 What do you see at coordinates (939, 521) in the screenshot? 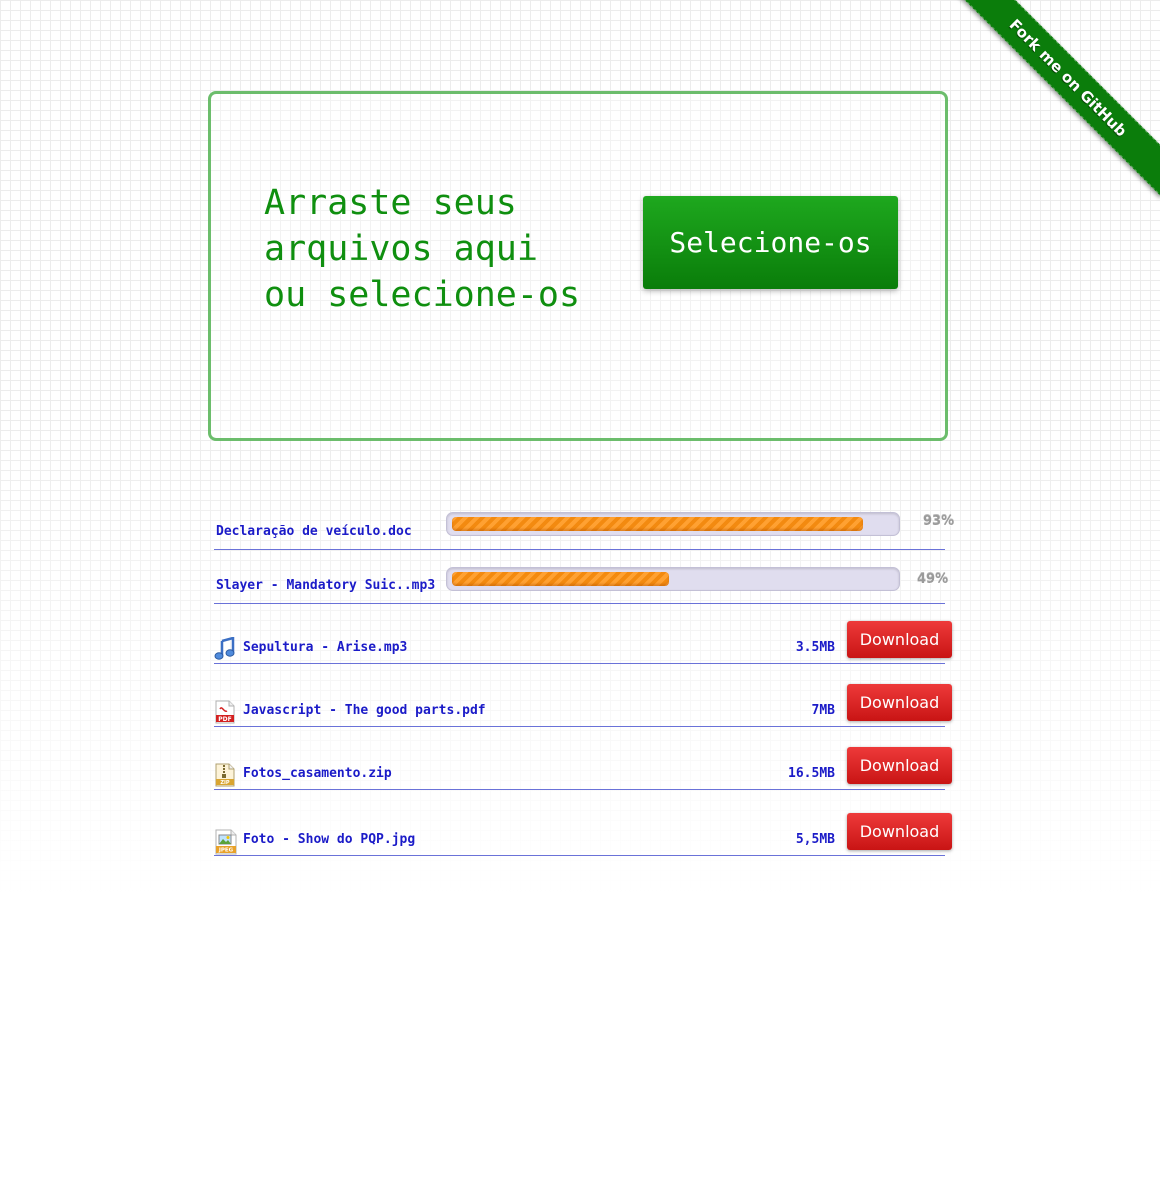
I see `upload-percent: 93%` at bounding box center [939, 521].